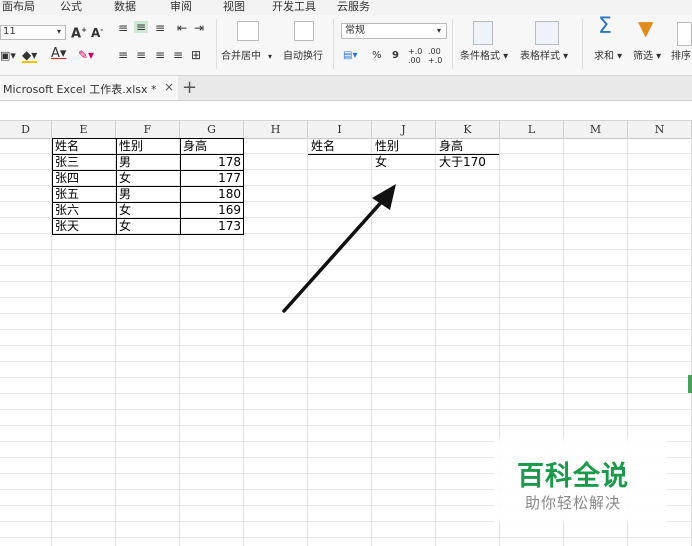 The height and width of the screenshot is (546, 692). I want to click on conditional-format-icon, so click(483, 33).